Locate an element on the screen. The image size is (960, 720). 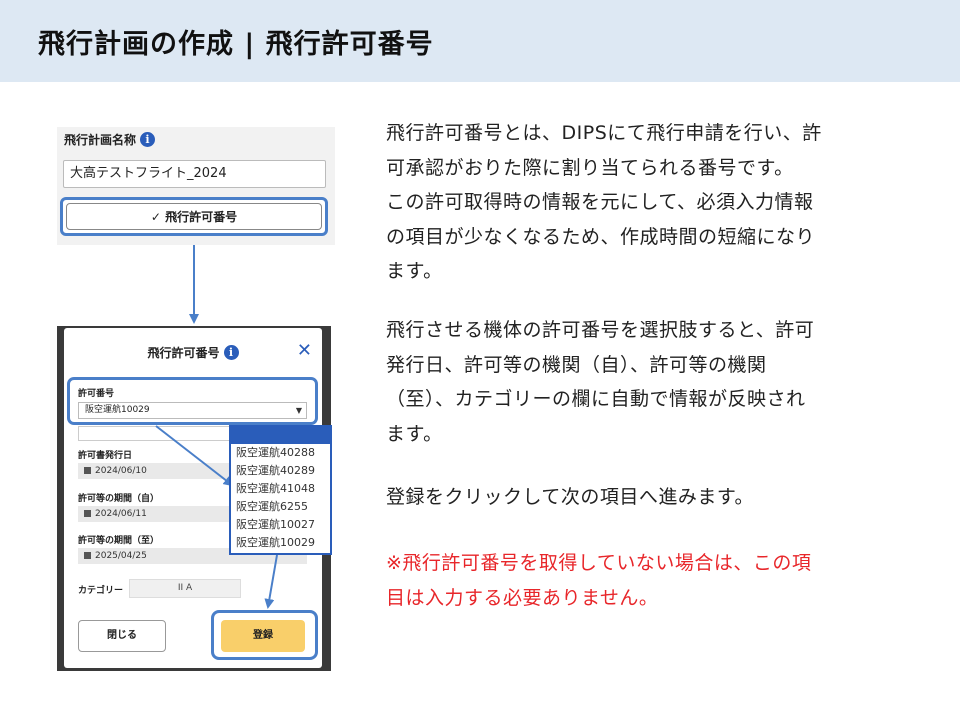
issue-date-label: 許可書発行日 is located at coordinates (105, 456).